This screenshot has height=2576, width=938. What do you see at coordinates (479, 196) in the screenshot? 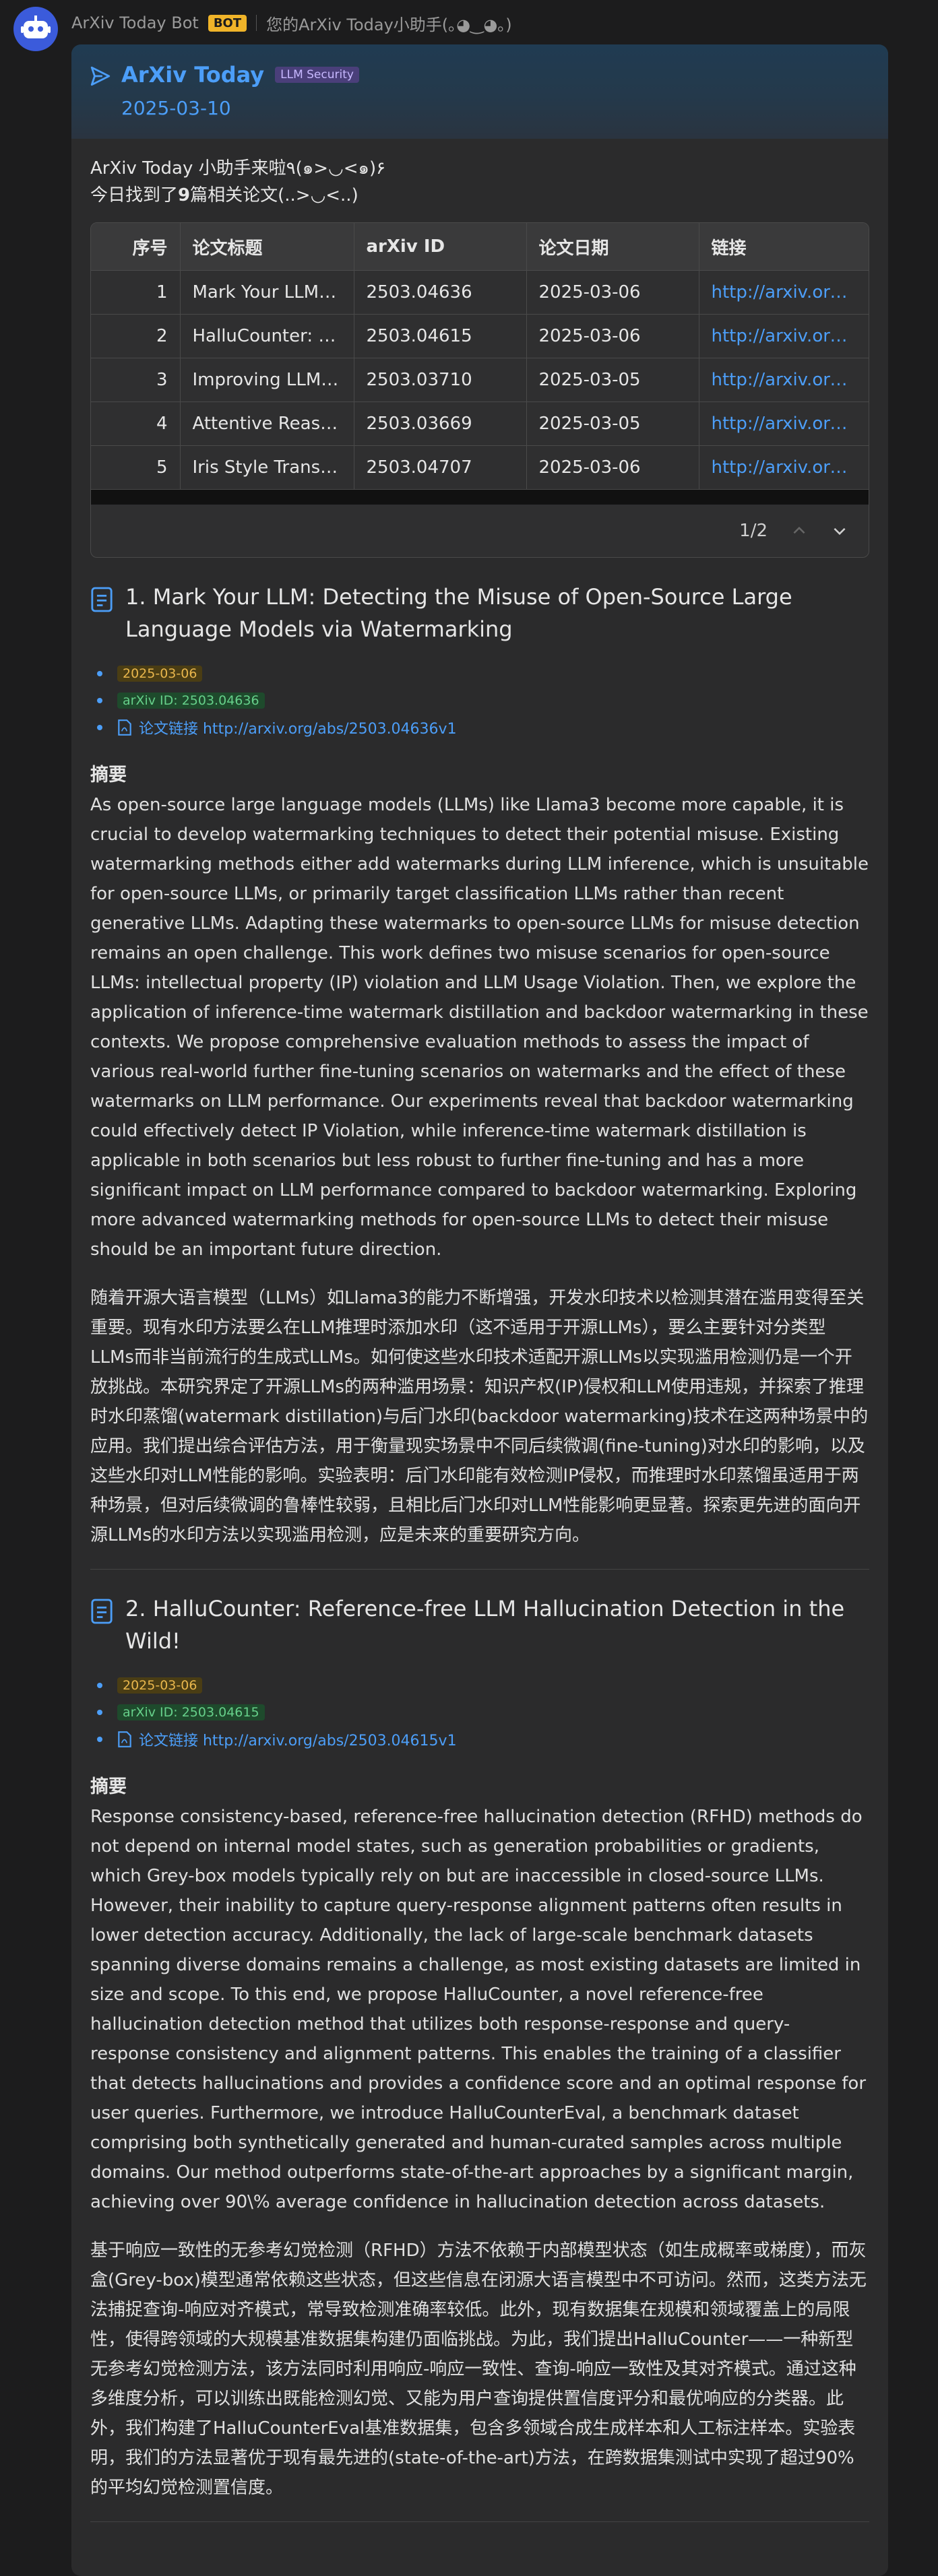
I see `intro-line-2: 今日找到了9篇相关论文(..>◡<..)` at bounding box center [479, 196].